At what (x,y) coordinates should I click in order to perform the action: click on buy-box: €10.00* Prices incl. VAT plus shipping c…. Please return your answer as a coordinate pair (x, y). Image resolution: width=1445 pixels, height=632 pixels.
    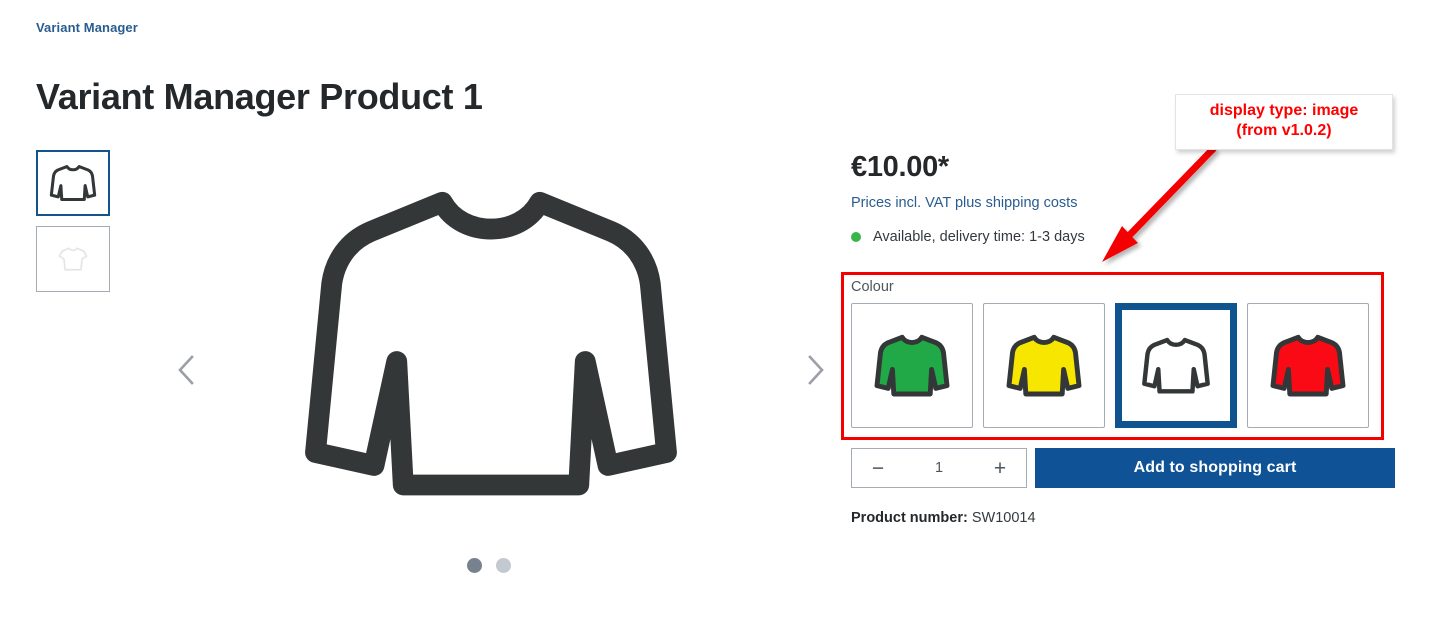
    Looking at the image, I should click on (1131, 198).